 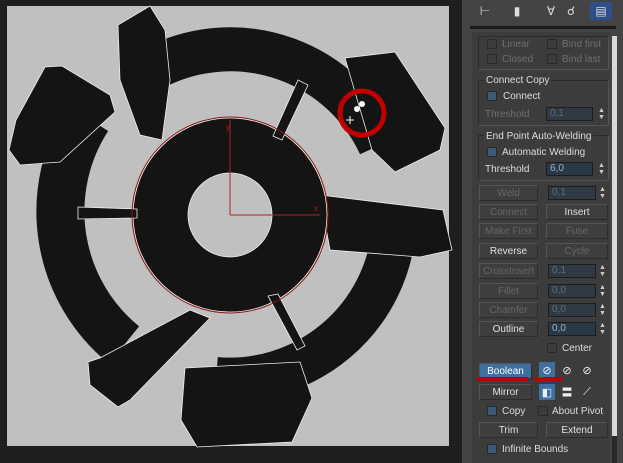 What do you see at coordinates (107, 213) in the screenshot?
I see `spoke-left` at bounding box center [107, 213].